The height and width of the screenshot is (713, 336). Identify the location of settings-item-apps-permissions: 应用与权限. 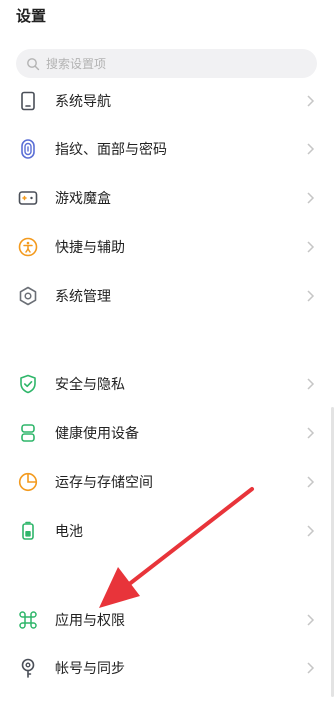
(168, 620).